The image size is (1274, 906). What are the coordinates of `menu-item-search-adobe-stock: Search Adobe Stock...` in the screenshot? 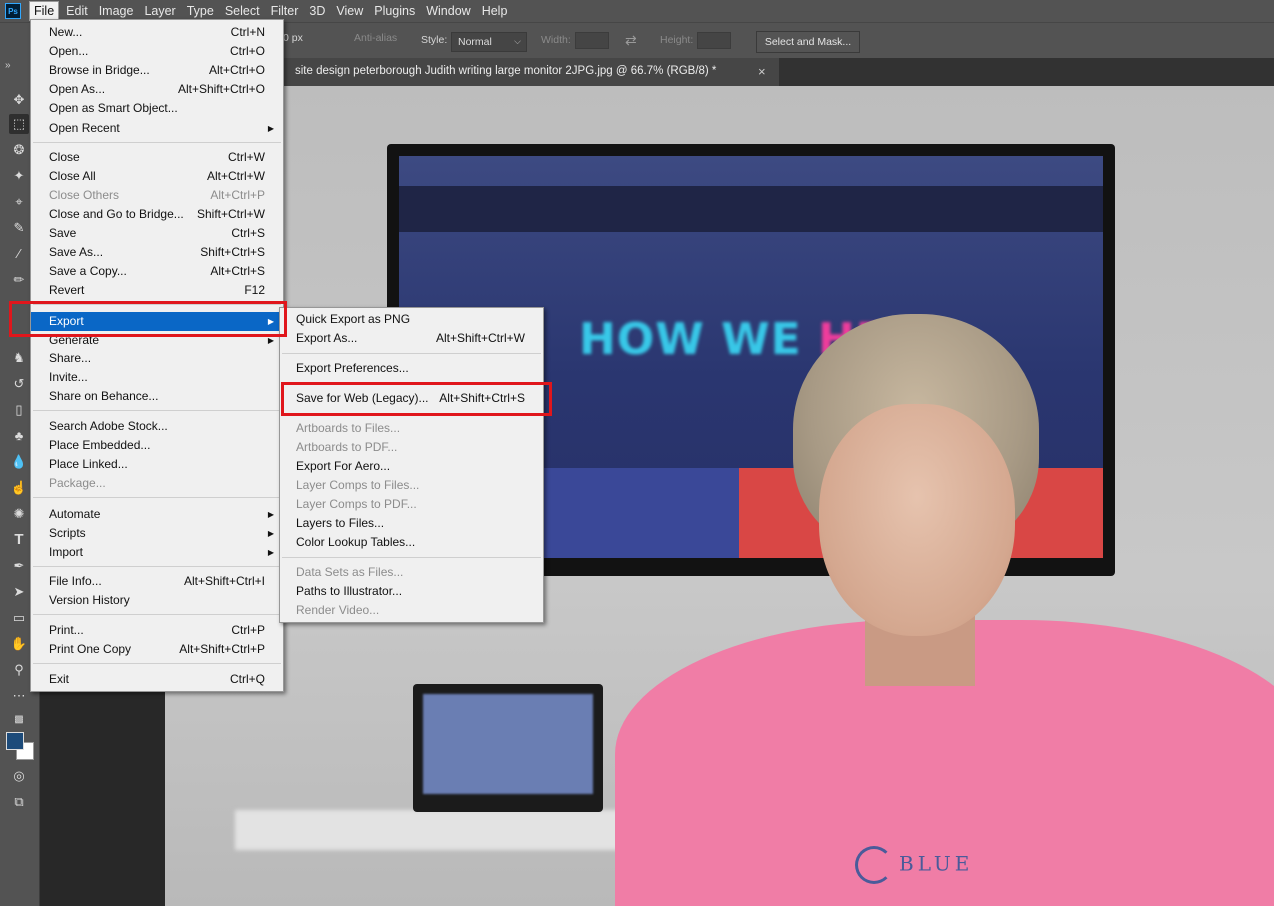 It's located at (157, 426).